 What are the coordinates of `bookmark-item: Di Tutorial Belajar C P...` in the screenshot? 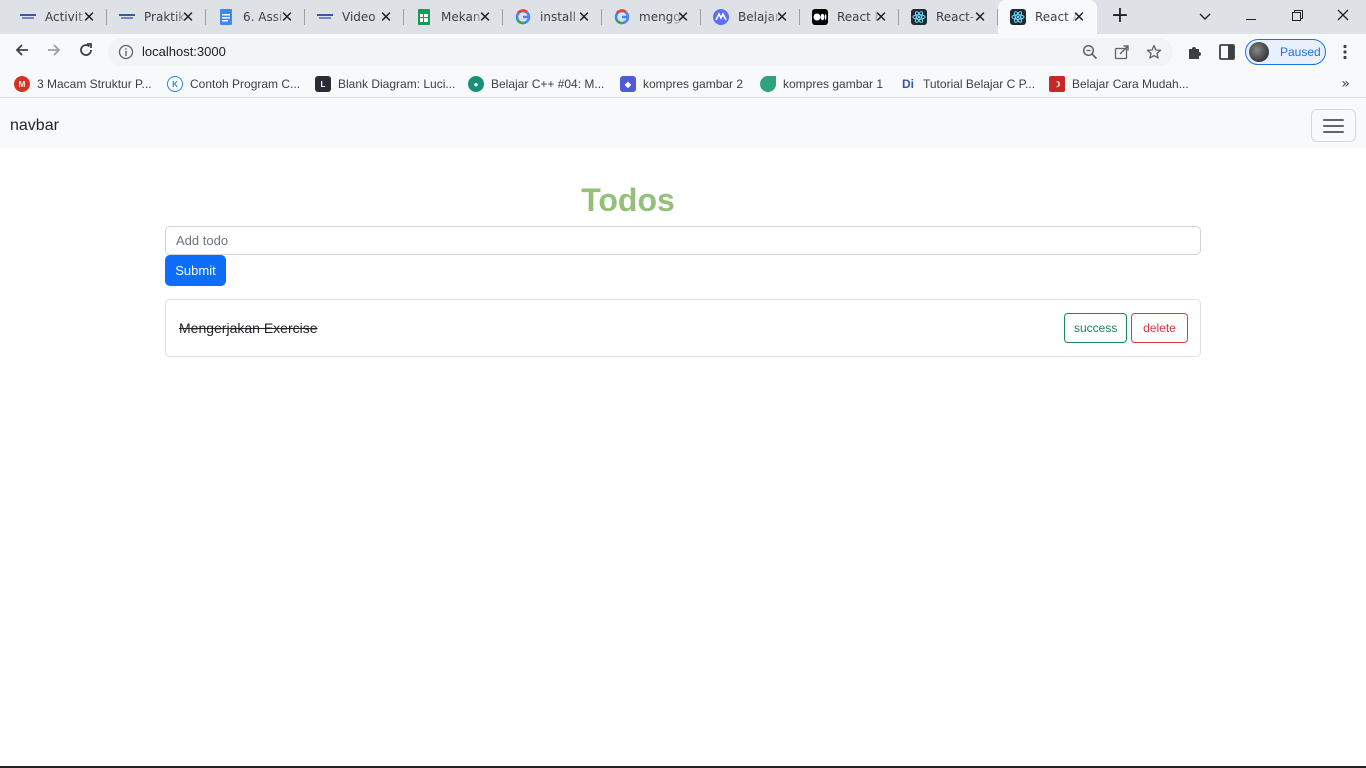 It's located at (967, 84).